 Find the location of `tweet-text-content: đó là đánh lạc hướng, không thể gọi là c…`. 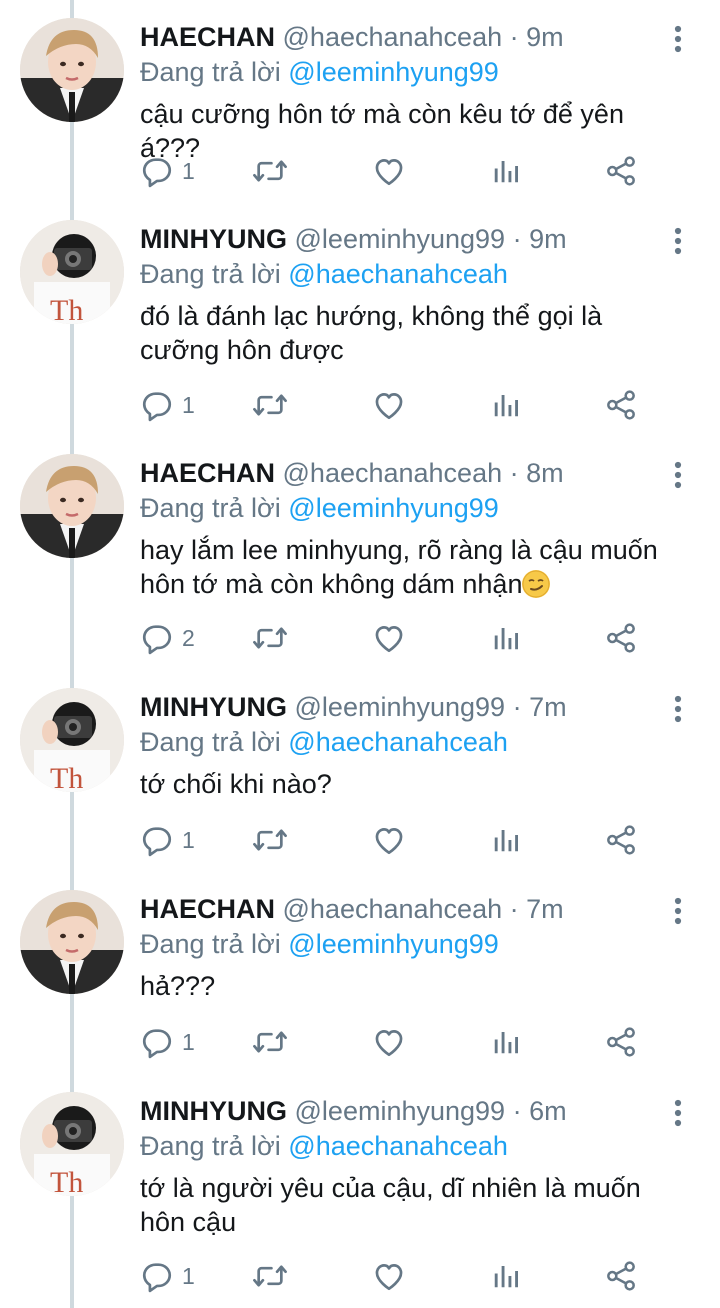

tweet-text-content: đó là đánh lạc hướng, không thể gọi là c… is located at coordinates (371, 333).